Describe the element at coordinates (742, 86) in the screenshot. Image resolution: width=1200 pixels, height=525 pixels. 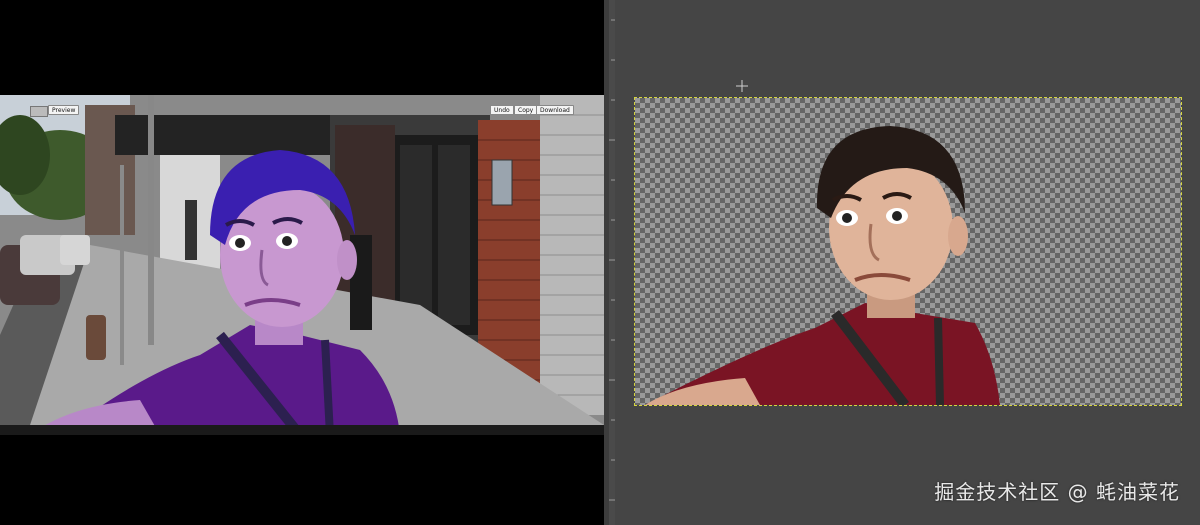
I see `crosshair-icon` at that location.